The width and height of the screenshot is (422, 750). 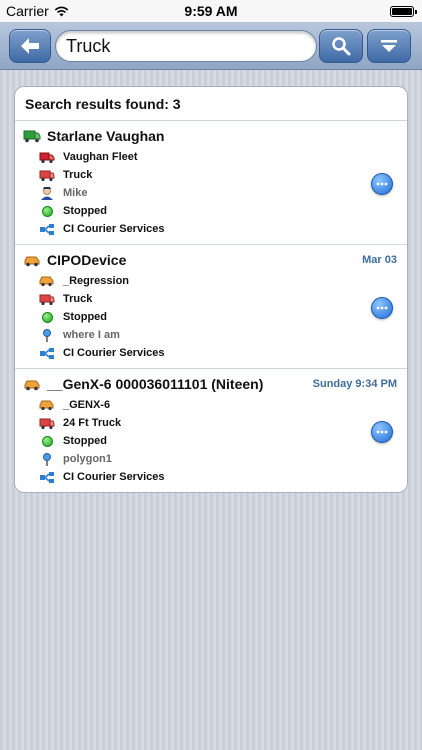 What do you see at coordinates (75, 193) in the screenshot?
I see `detail-text: Mike` at bounding box center [75, 193].